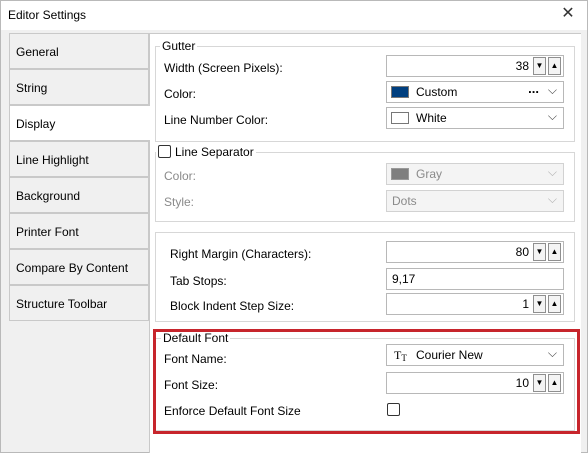 The width and height of the screenshot is (588, 453). Describe the element at coordinates (223, 68) in the screenshot. I see `gutter-width-label: Width (Screen Pixels):` at that location.